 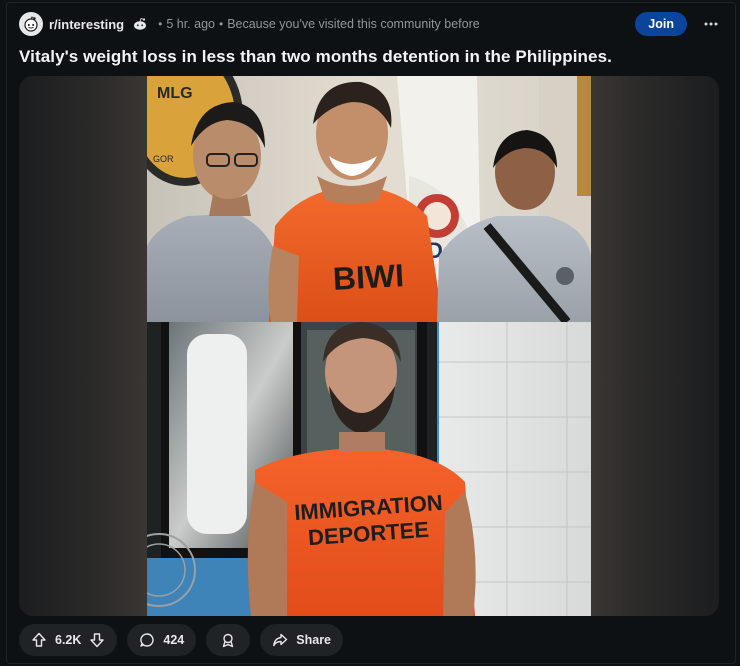 What do you see at coordinates (280, 640) in the screenshot?
I see `share-icon` at bounding box center [280, 640].